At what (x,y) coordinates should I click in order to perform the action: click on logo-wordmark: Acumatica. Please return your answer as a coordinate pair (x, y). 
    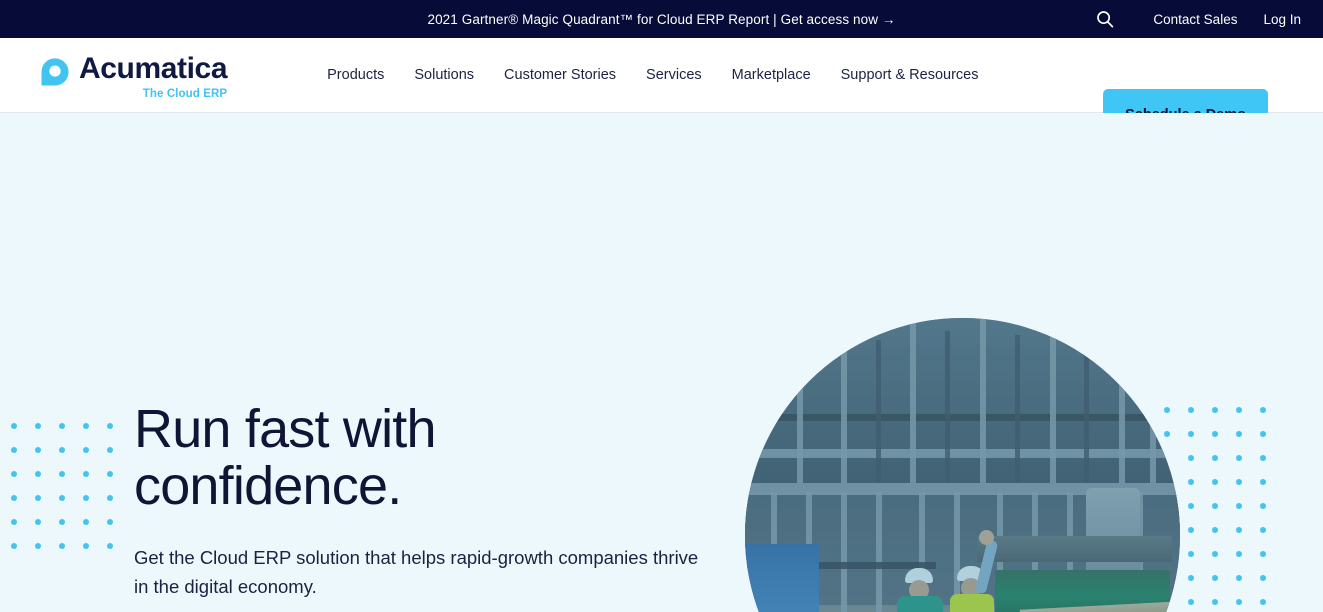
    Looking at the image, I should click on (153, 68).